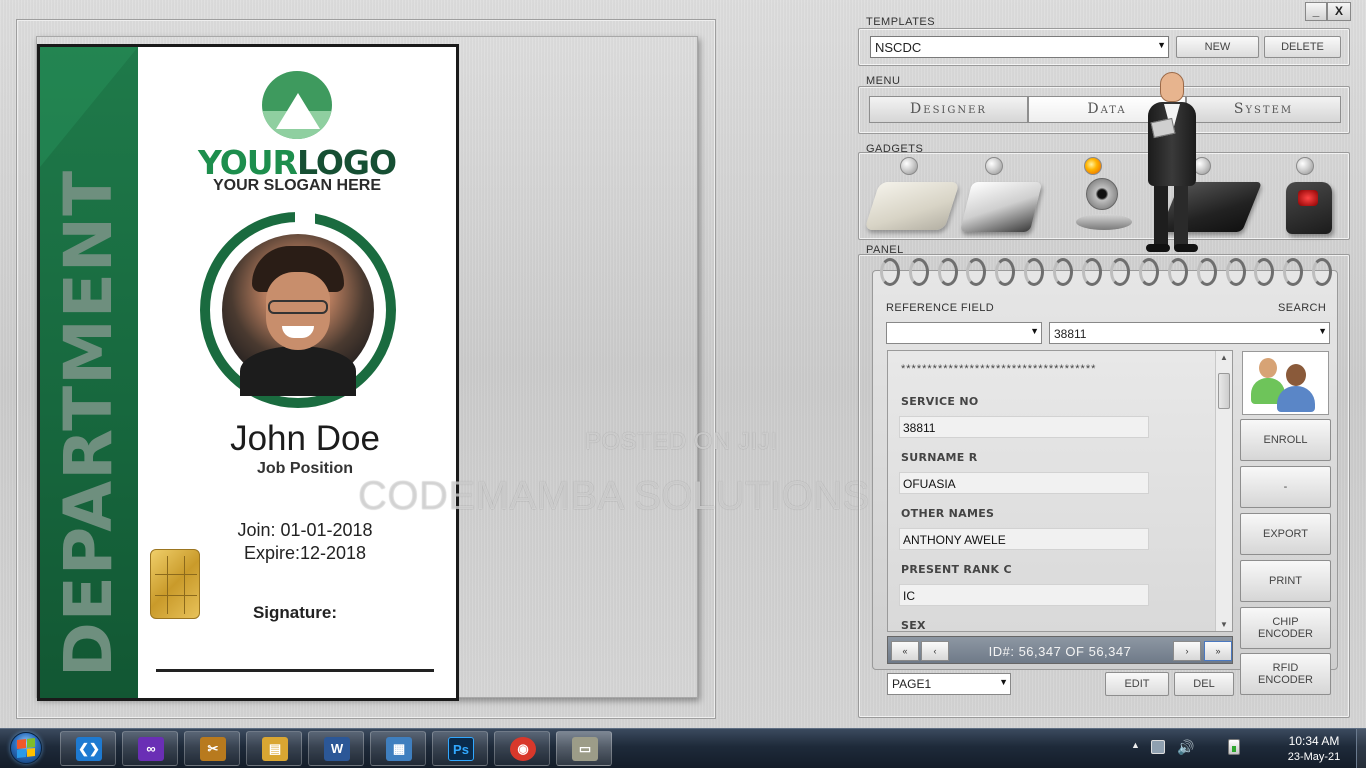 The height and width of the screenshot is (768, 1366). Describe the element at coordinates (1314, 757) in the screenshot. I see `clock-date: 23-May-21` at that location.